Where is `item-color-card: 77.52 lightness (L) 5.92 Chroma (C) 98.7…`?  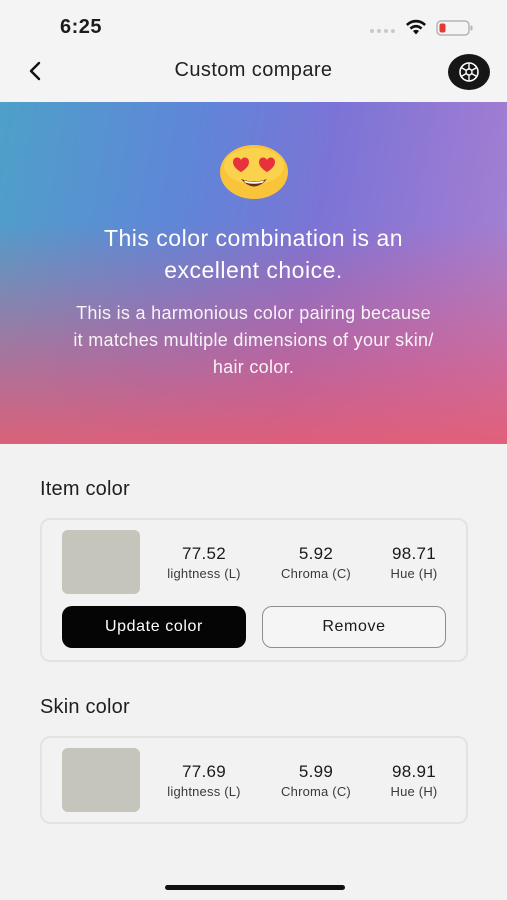 item-color-card: 77.52 lightness (L) 5.92 Chroma (C) 98.7… is located at coordinates (254, 590).